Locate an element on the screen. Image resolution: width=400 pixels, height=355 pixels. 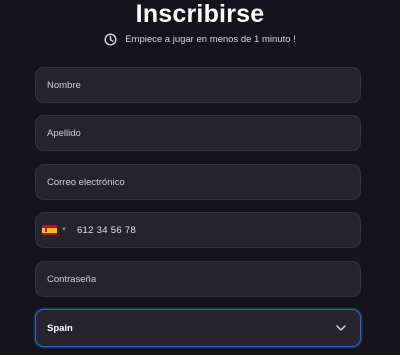
last-name-placeholder: Apellido is located at coordinates (64, 133).